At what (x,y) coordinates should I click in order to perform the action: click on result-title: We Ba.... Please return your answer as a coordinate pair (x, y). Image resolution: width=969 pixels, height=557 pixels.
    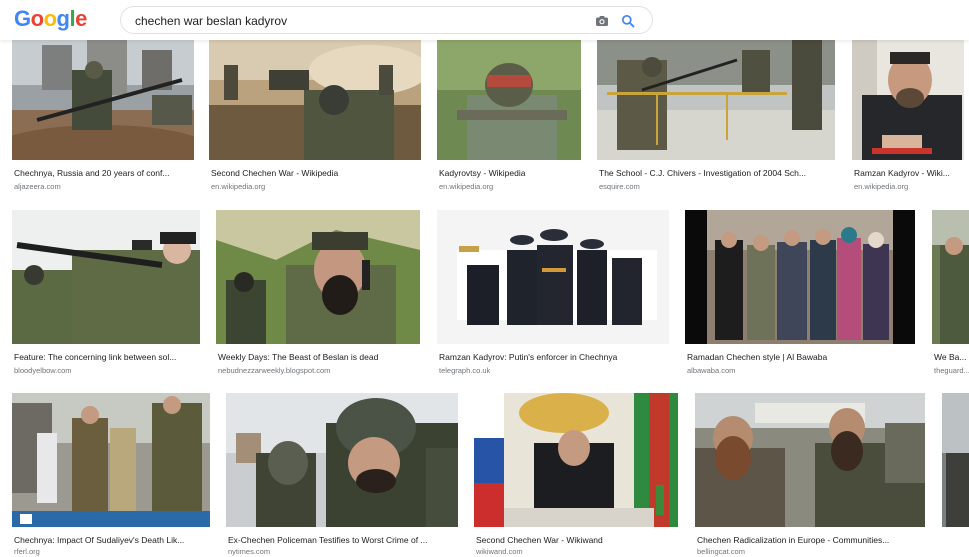
    Looking at the image, I should click on (951, 357).